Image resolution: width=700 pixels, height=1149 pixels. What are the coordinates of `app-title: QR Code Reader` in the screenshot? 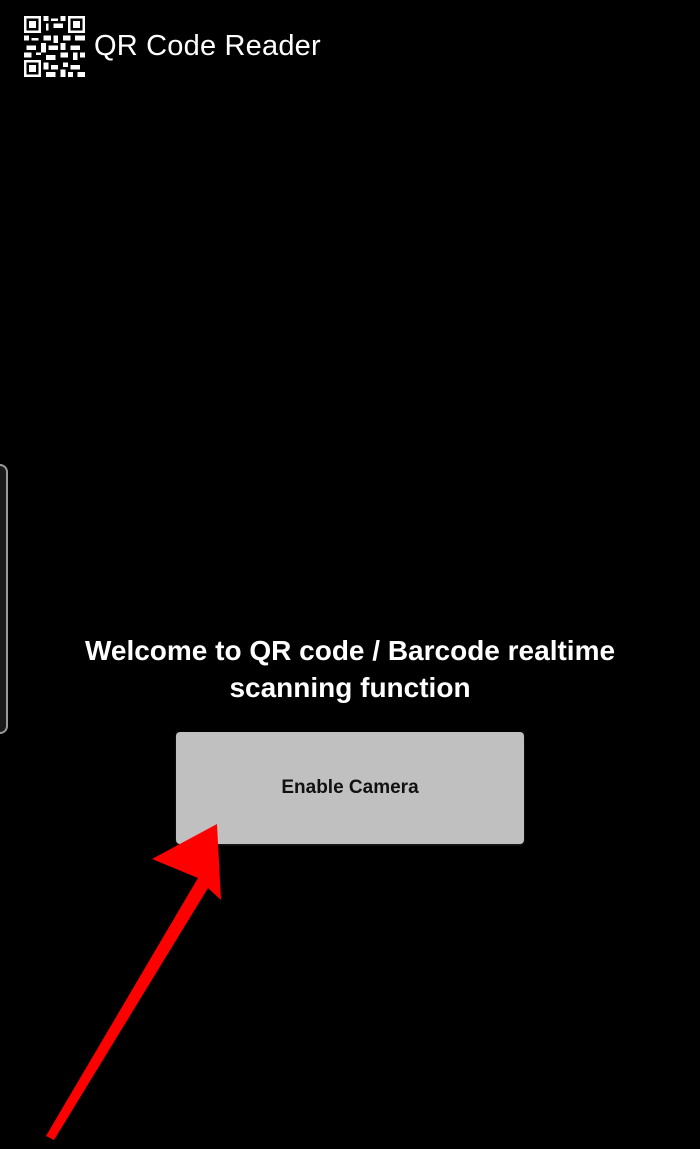 It's located at (207, 46).